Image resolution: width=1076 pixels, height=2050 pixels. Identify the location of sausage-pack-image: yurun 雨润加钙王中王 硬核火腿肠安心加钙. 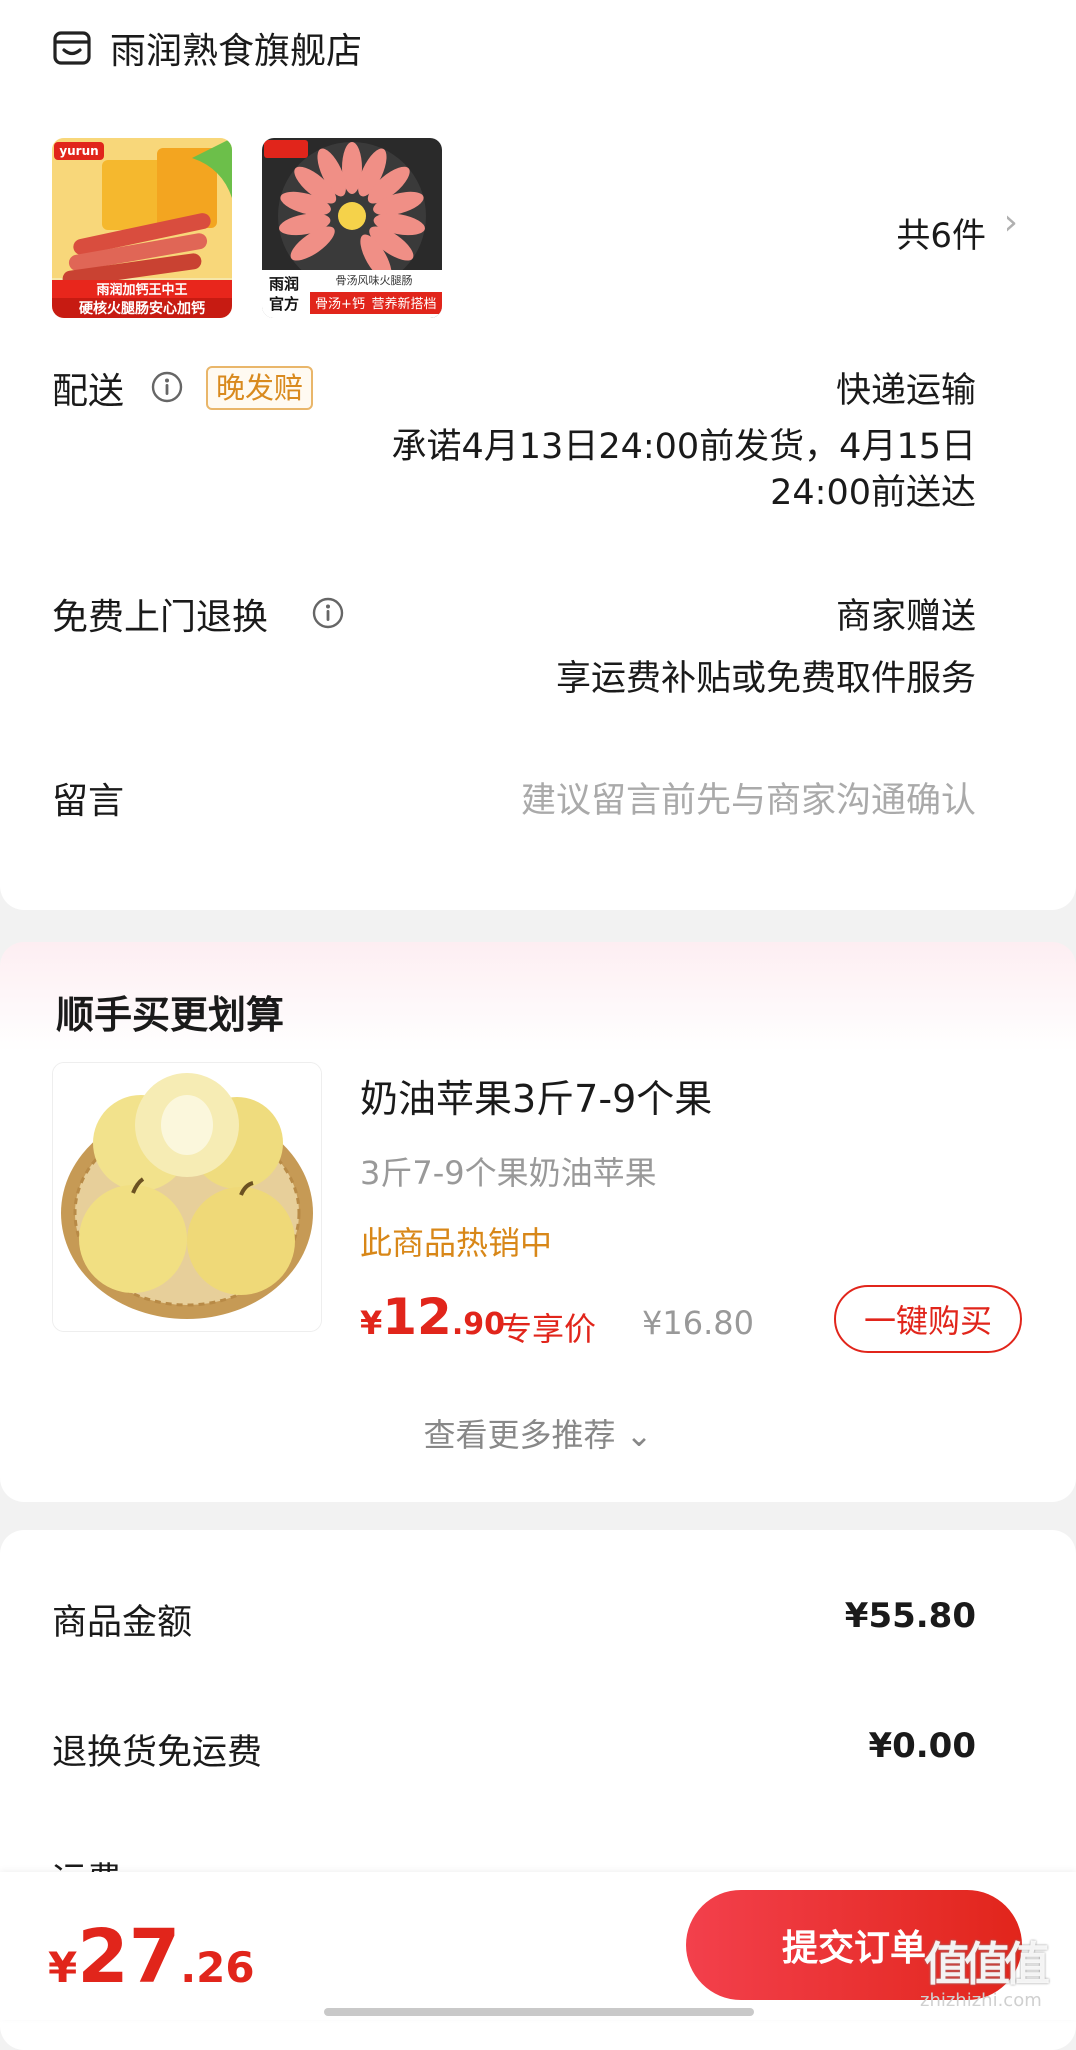
(142, 228).